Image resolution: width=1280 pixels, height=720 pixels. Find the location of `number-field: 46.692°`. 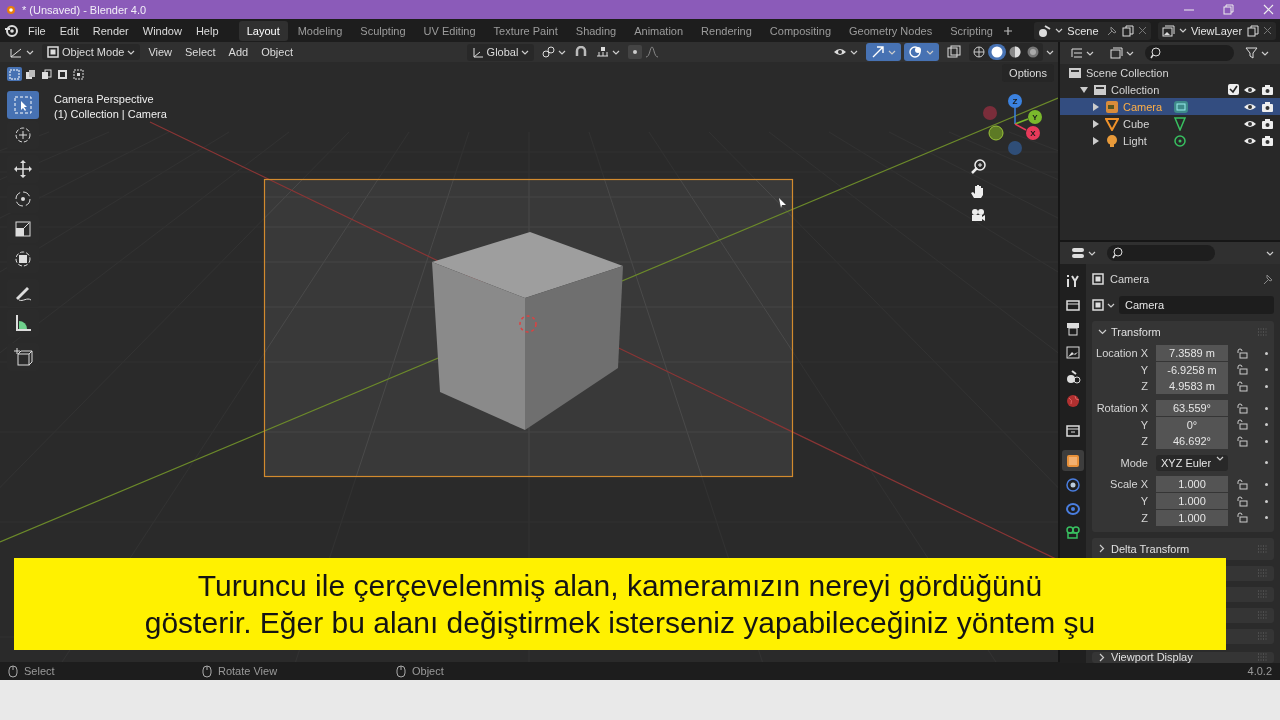

number-field: 46.692° is located at coordinates (1192, 441).